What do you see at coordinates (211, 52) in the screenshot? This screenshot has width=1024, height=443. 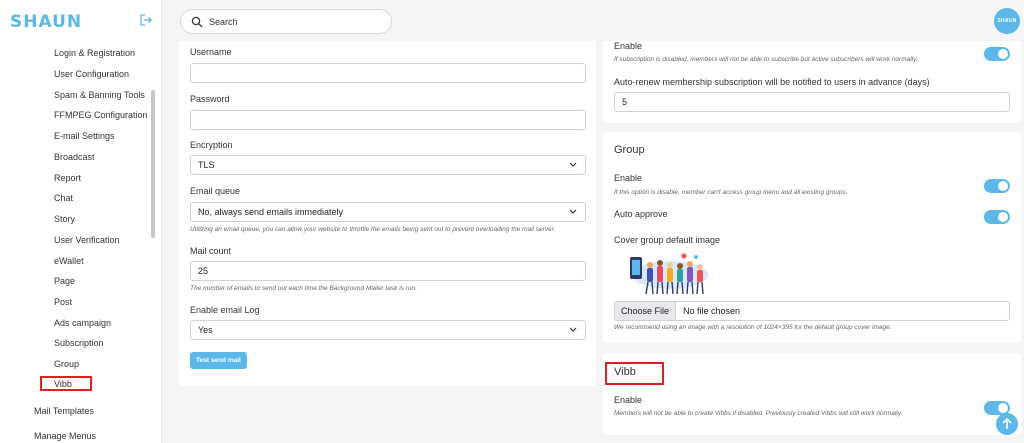 I see `username-label: Username` at bounding box center [211, 52].